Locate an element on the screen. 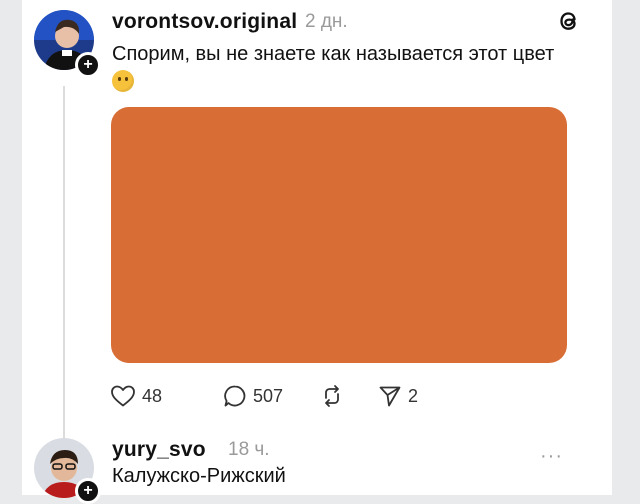 The width and height of the screenshot is (640, 504). heart-icon is located at coordinates (123, 396).